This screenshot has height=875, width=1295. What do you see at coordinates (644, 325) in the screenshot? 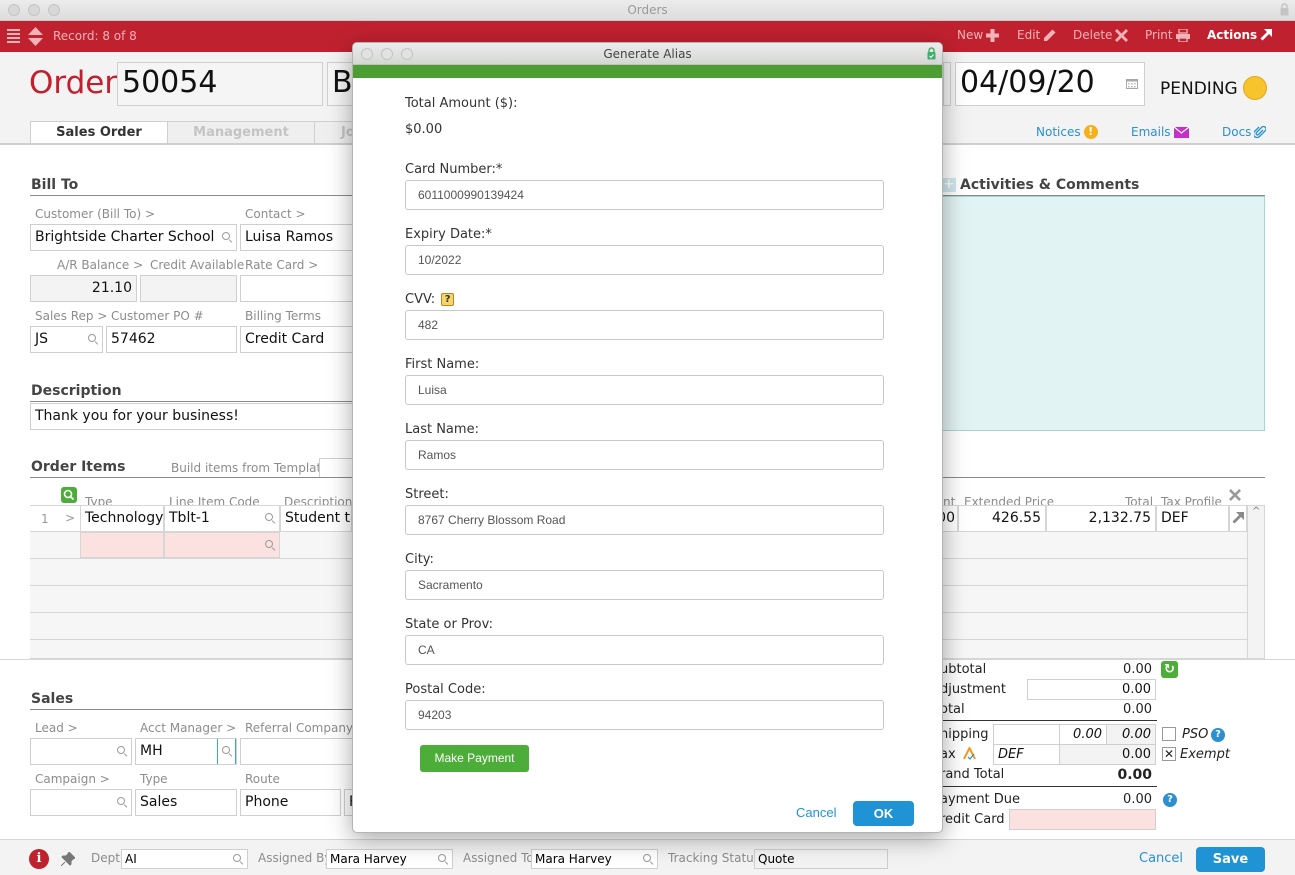
I see `cvv-input: 482` at bounding box center [644, 325].